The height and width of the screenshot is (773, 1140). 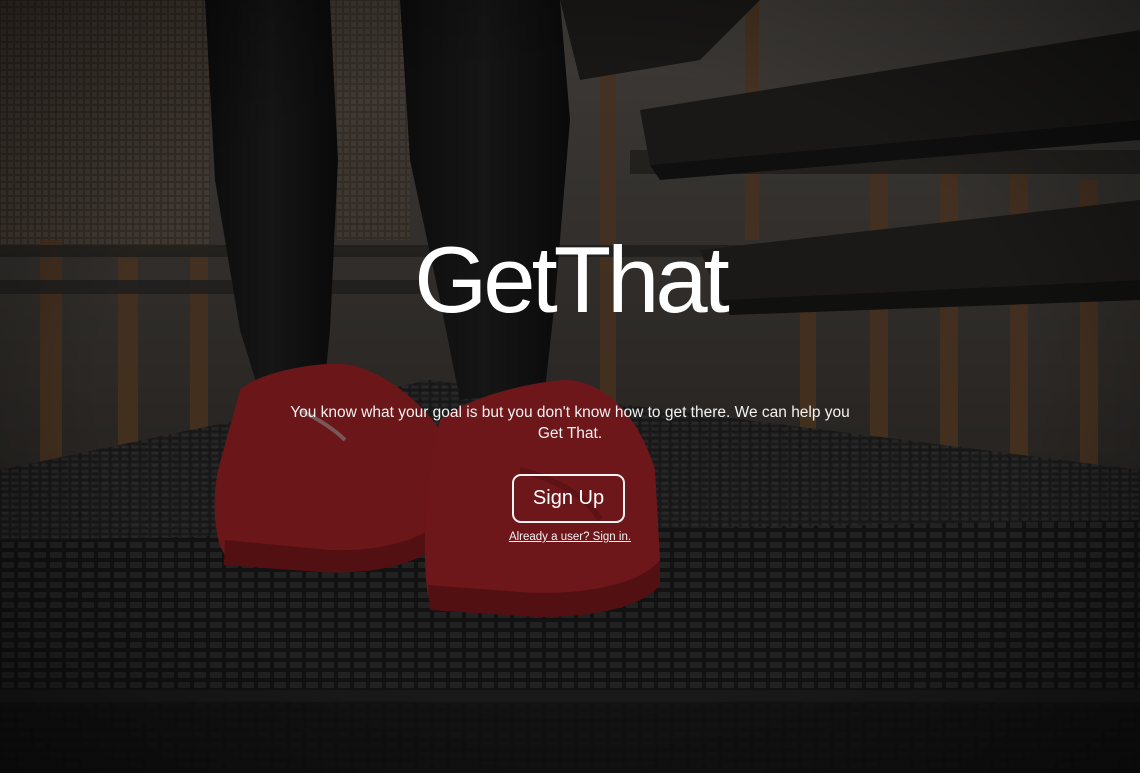 What do you see at coordinates (572, 279) in the screenshot?
I see `brand-title: GetThat` at bounding box center [572, 279].